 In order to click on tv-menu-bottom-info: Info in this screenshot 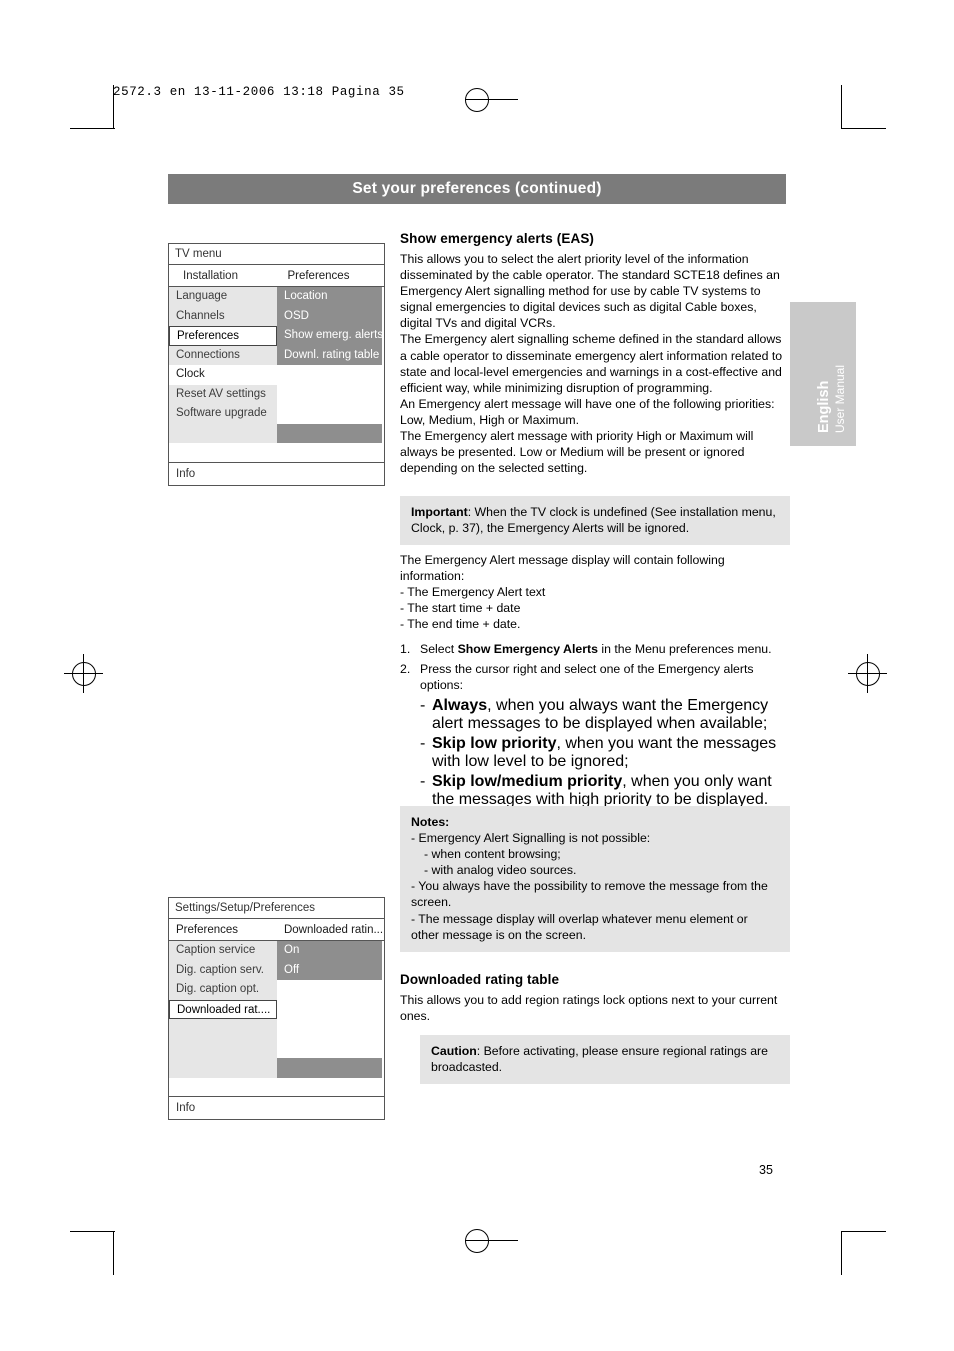, I will do `click(276, 1107)`.